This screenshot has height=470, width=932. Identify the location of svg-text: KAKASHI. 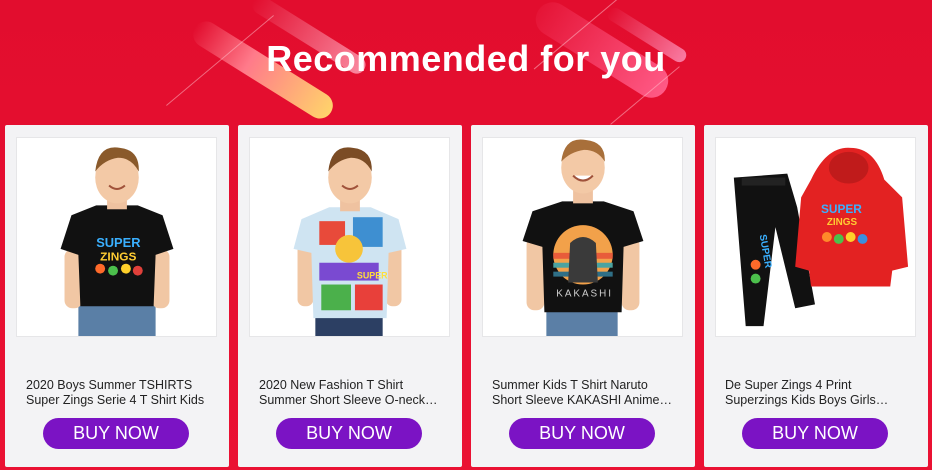
(584, 293).